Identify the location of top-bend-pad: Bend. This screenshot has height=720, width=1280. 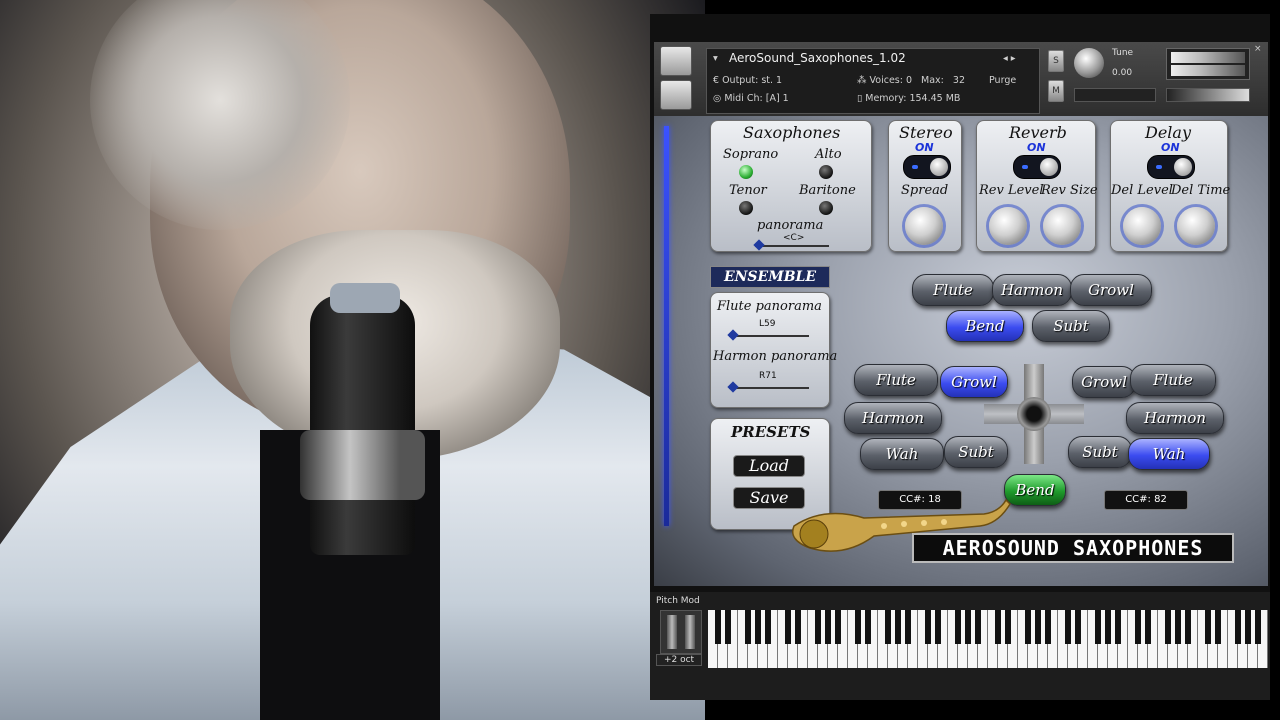
(985, 326).